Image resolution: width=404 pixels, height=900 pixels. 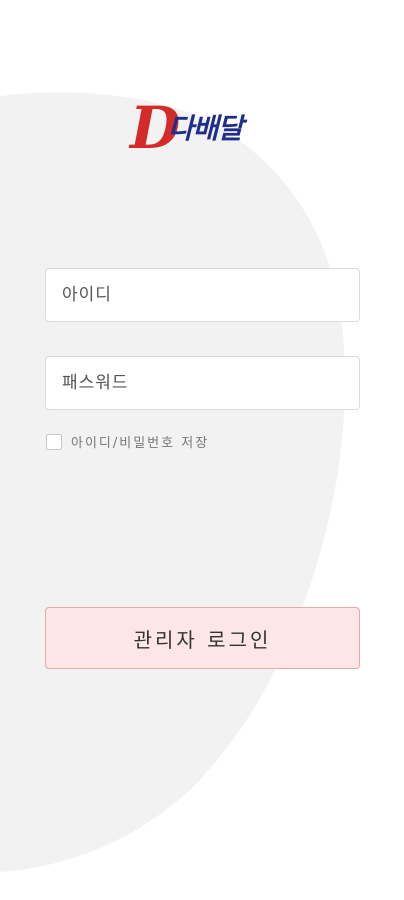 What do you see at coordinates (54, 441) in the screenshot?
I see `remember-checkbox` at bounding box center [54, 441].